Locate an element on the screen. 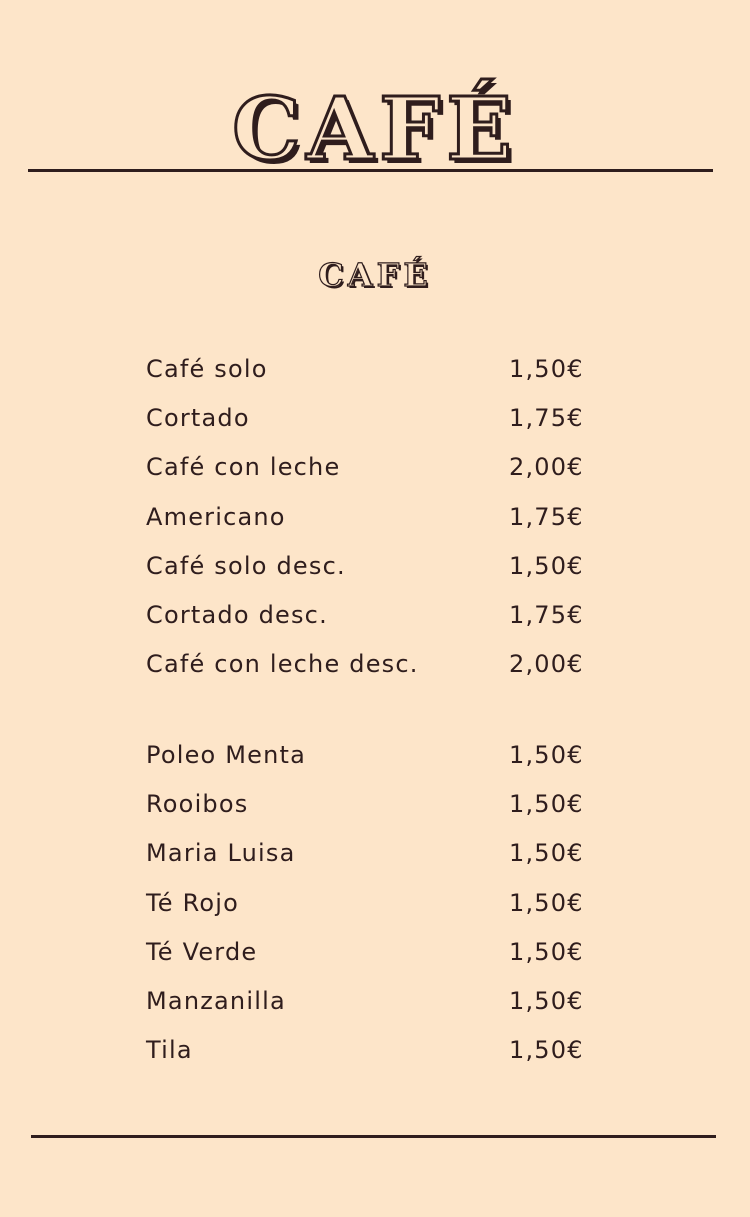 This screenshot has height=1217, width=750. menu-item: Tila 1,50€ is located at coordinates (376, 1050).